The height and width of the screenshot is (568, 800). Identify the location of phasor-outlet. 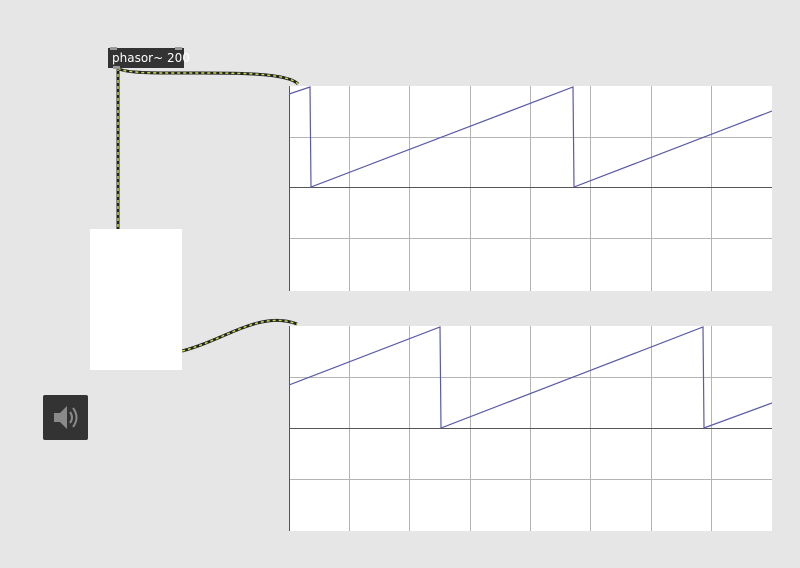
(116, 67).